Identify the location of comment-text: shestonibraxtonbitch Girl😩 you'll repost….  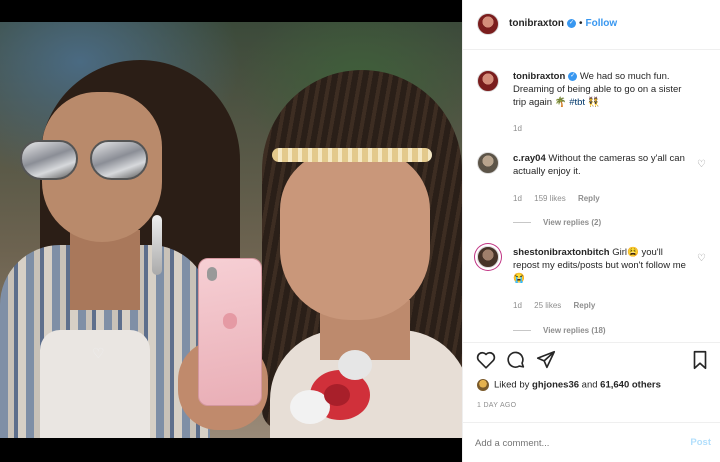
(601, 265).